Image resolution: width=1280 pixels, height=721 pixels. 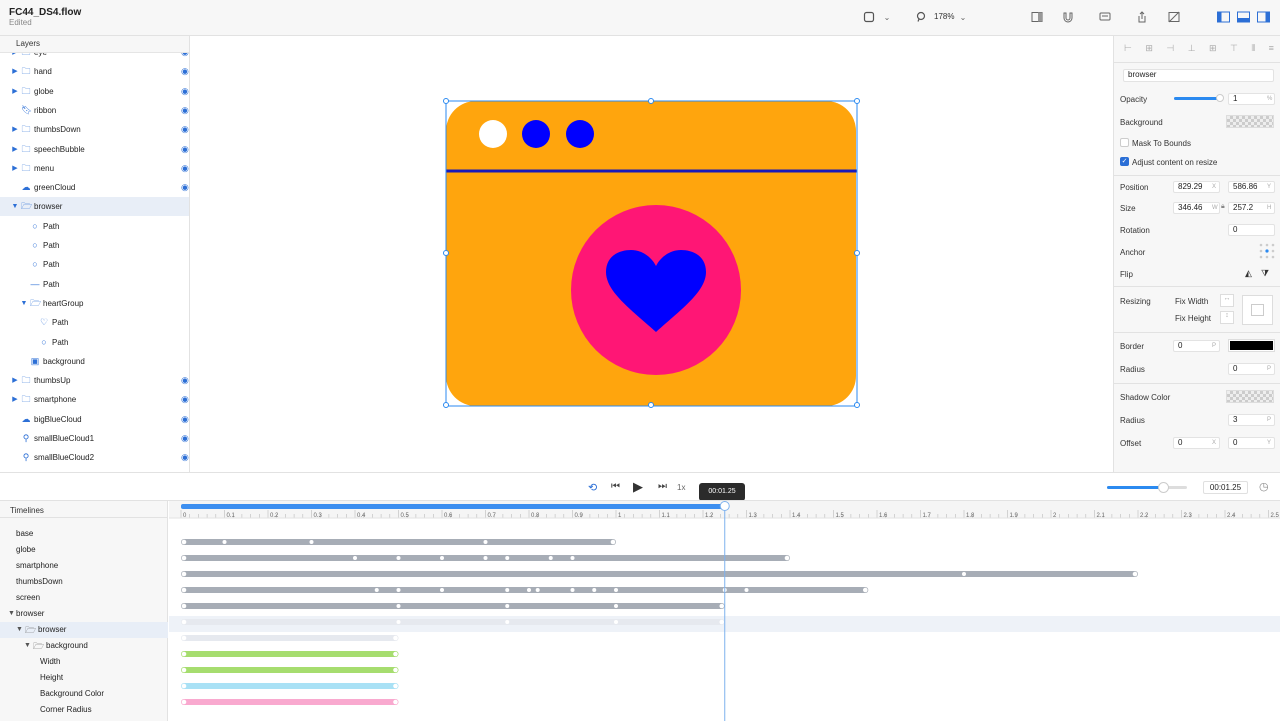 What do you see at coordinates (84, 678) in the screenshot?
I see `timeline-row: Height` at bounding box center [84, 678].